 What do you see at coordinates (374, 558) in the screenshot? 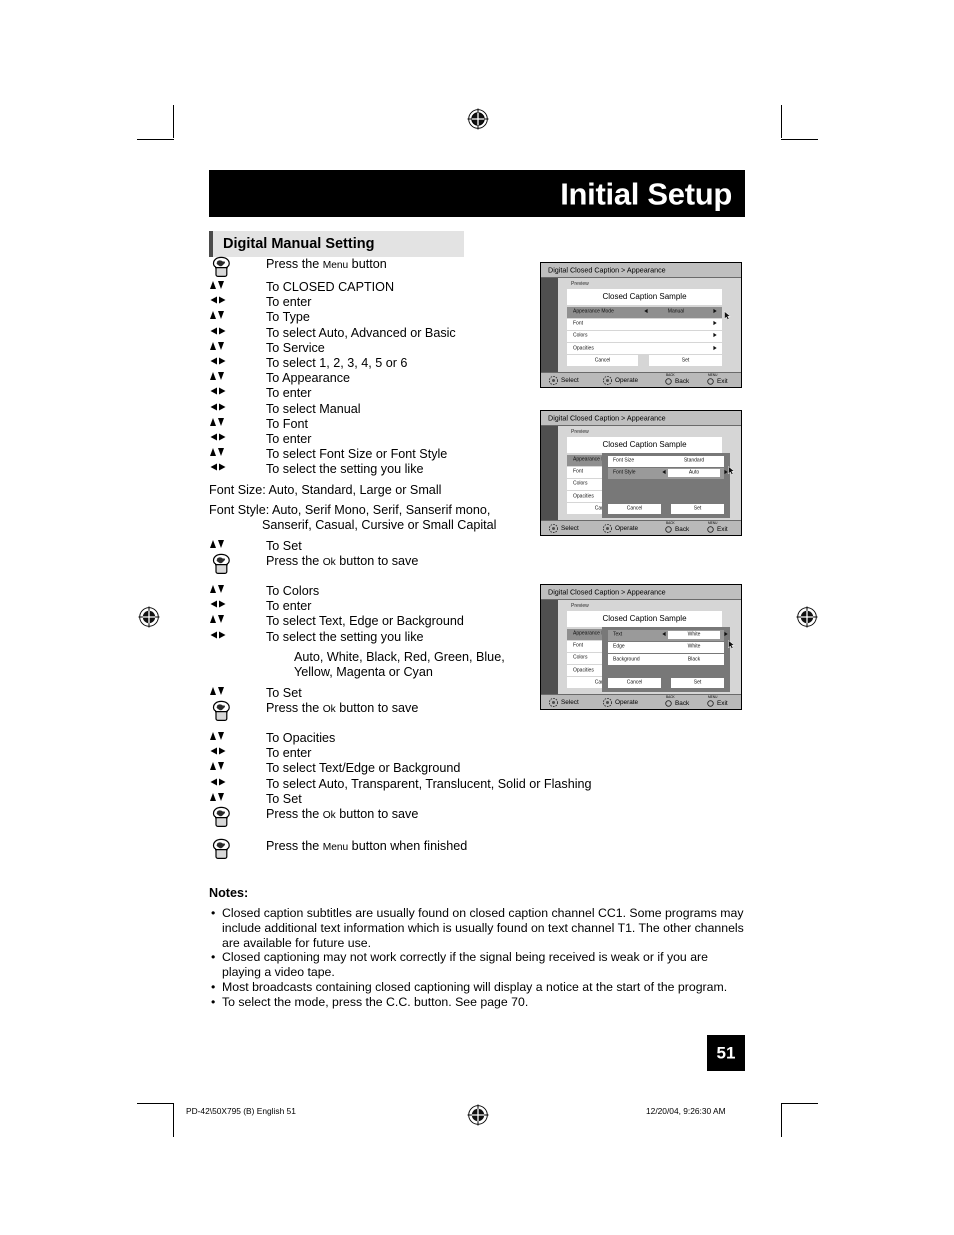
I see `steps-group-2: To Set Press the Ok button to save` at bounding box center [374, 558].